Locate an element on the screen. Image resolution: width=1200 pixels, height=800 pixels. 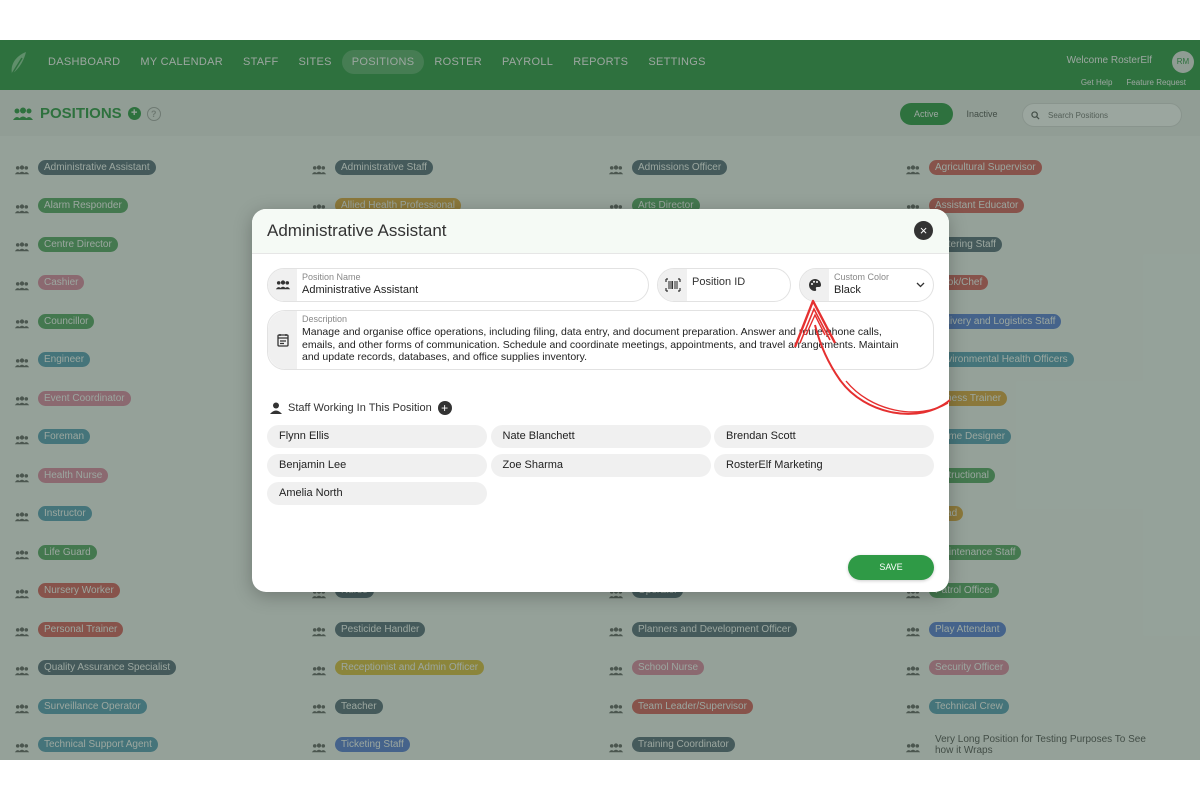
position-id-field-icon is located at coordinates (672, 285).